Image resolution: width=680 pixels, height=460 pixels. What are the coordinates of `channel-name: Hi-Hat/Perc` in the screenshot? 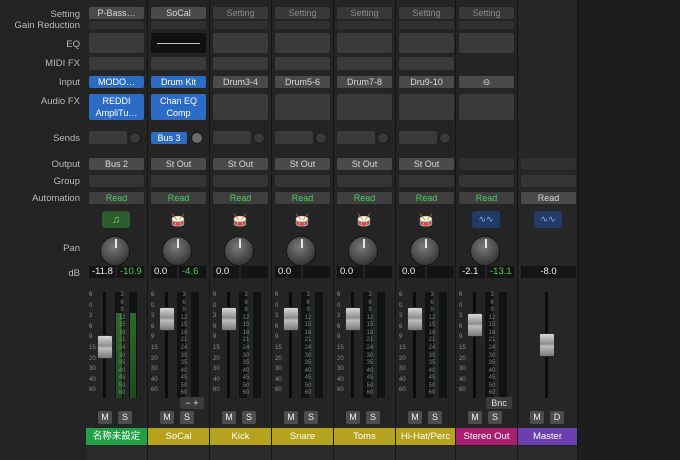 It's located at (425, 436).